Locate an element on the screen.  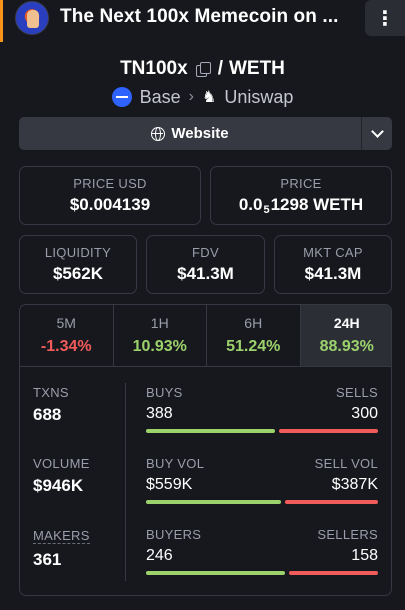
header: The Next 100x Memecoin on ... ⋮ is located at coordinates (202, 18).